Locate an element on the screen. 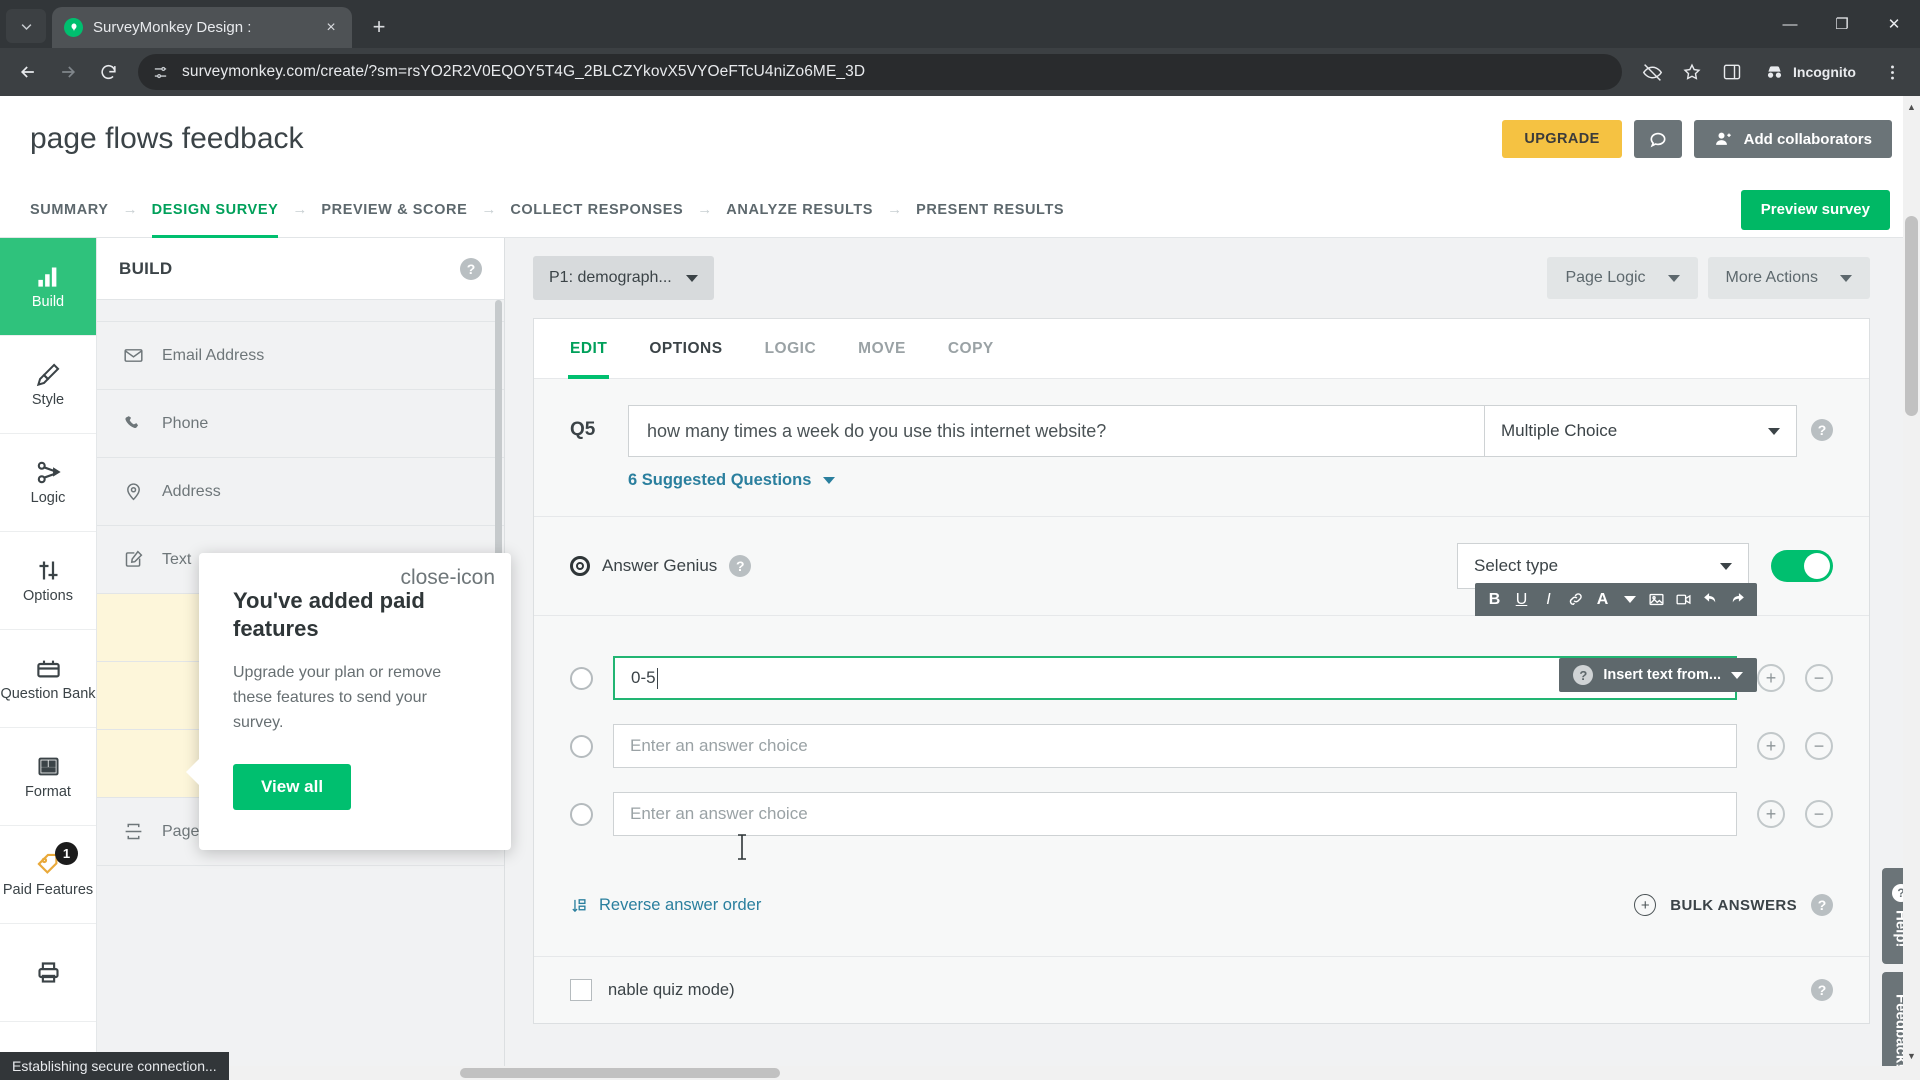  back-icon is located at coordinates (28, 72).